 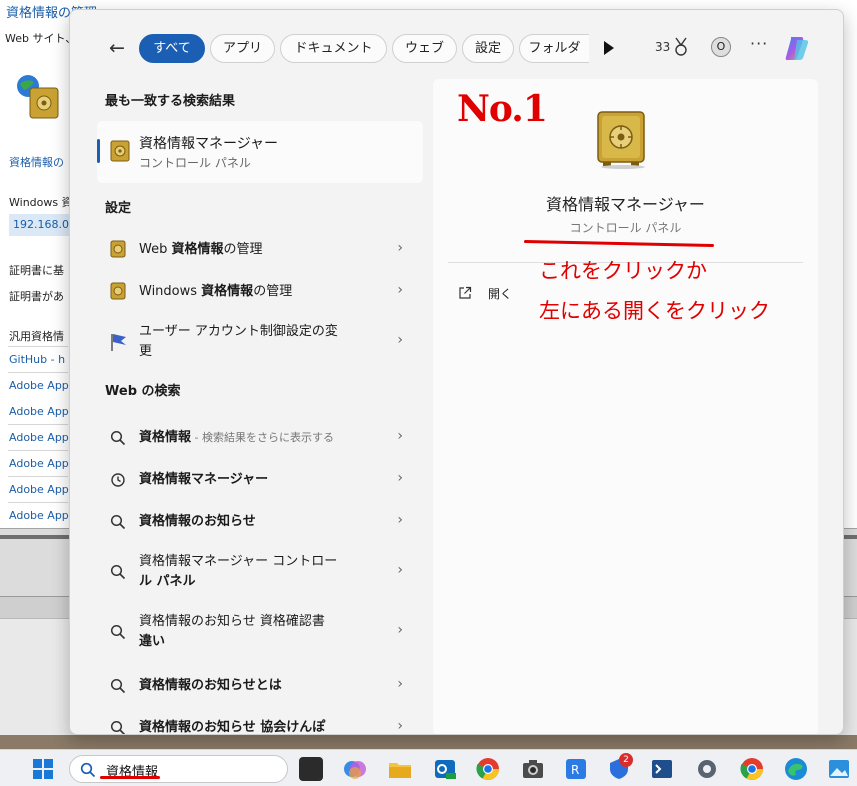 What do you see at coordinates (428, 742) in the screenshot?
I see `desktop-wallpaper-strip` at bounding box center [428, 742].